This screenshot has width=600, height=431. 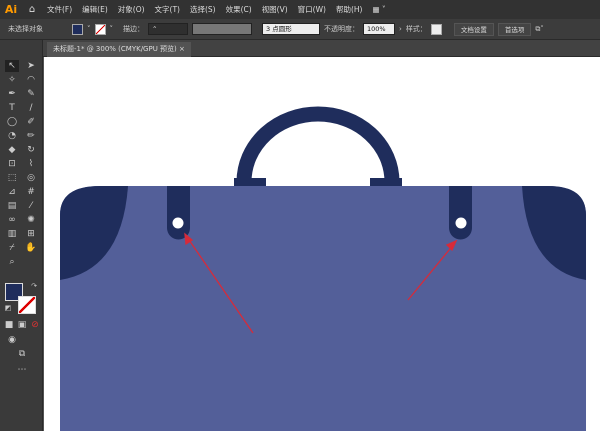 I want to click on document-setup-button: 文档设置, so click(x=473, y=29).